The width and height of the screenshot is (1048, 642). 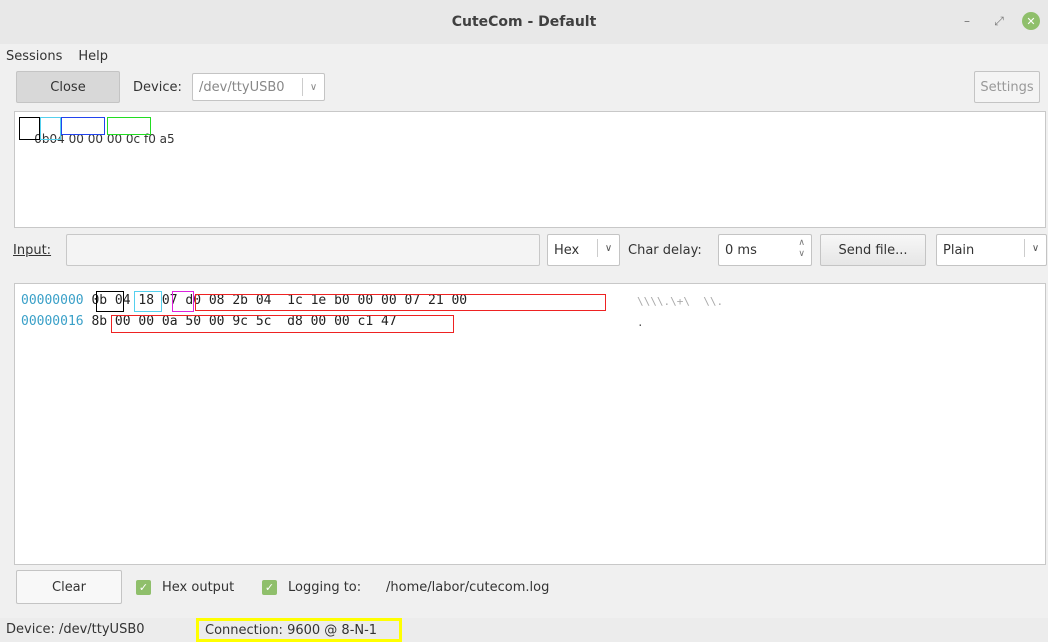 What do you see at coordinates (143, 587) in the screenshot?
I see `hex-output-checkbox: ✓` at bounding box center [143, 587].